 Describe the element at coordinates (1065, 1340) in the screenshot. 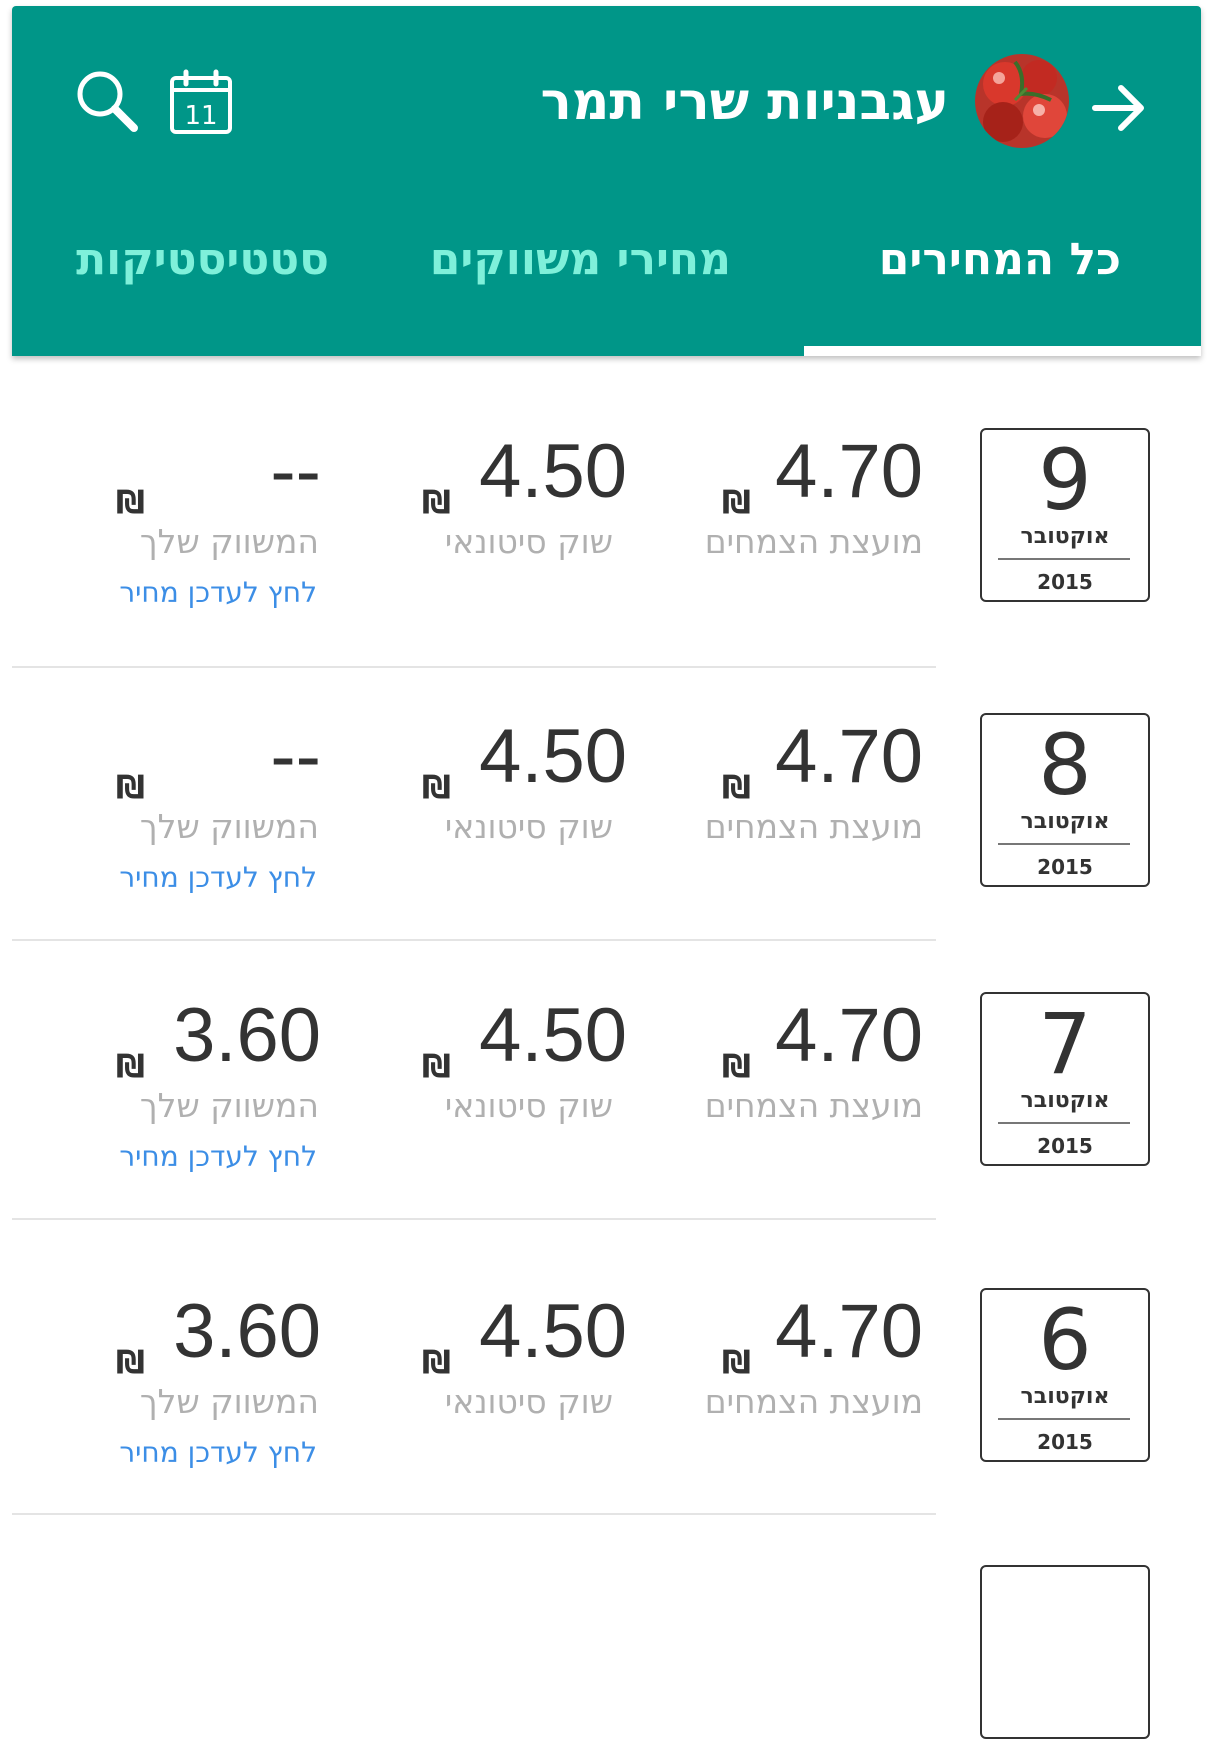

I see `date-day: 6` at that location.